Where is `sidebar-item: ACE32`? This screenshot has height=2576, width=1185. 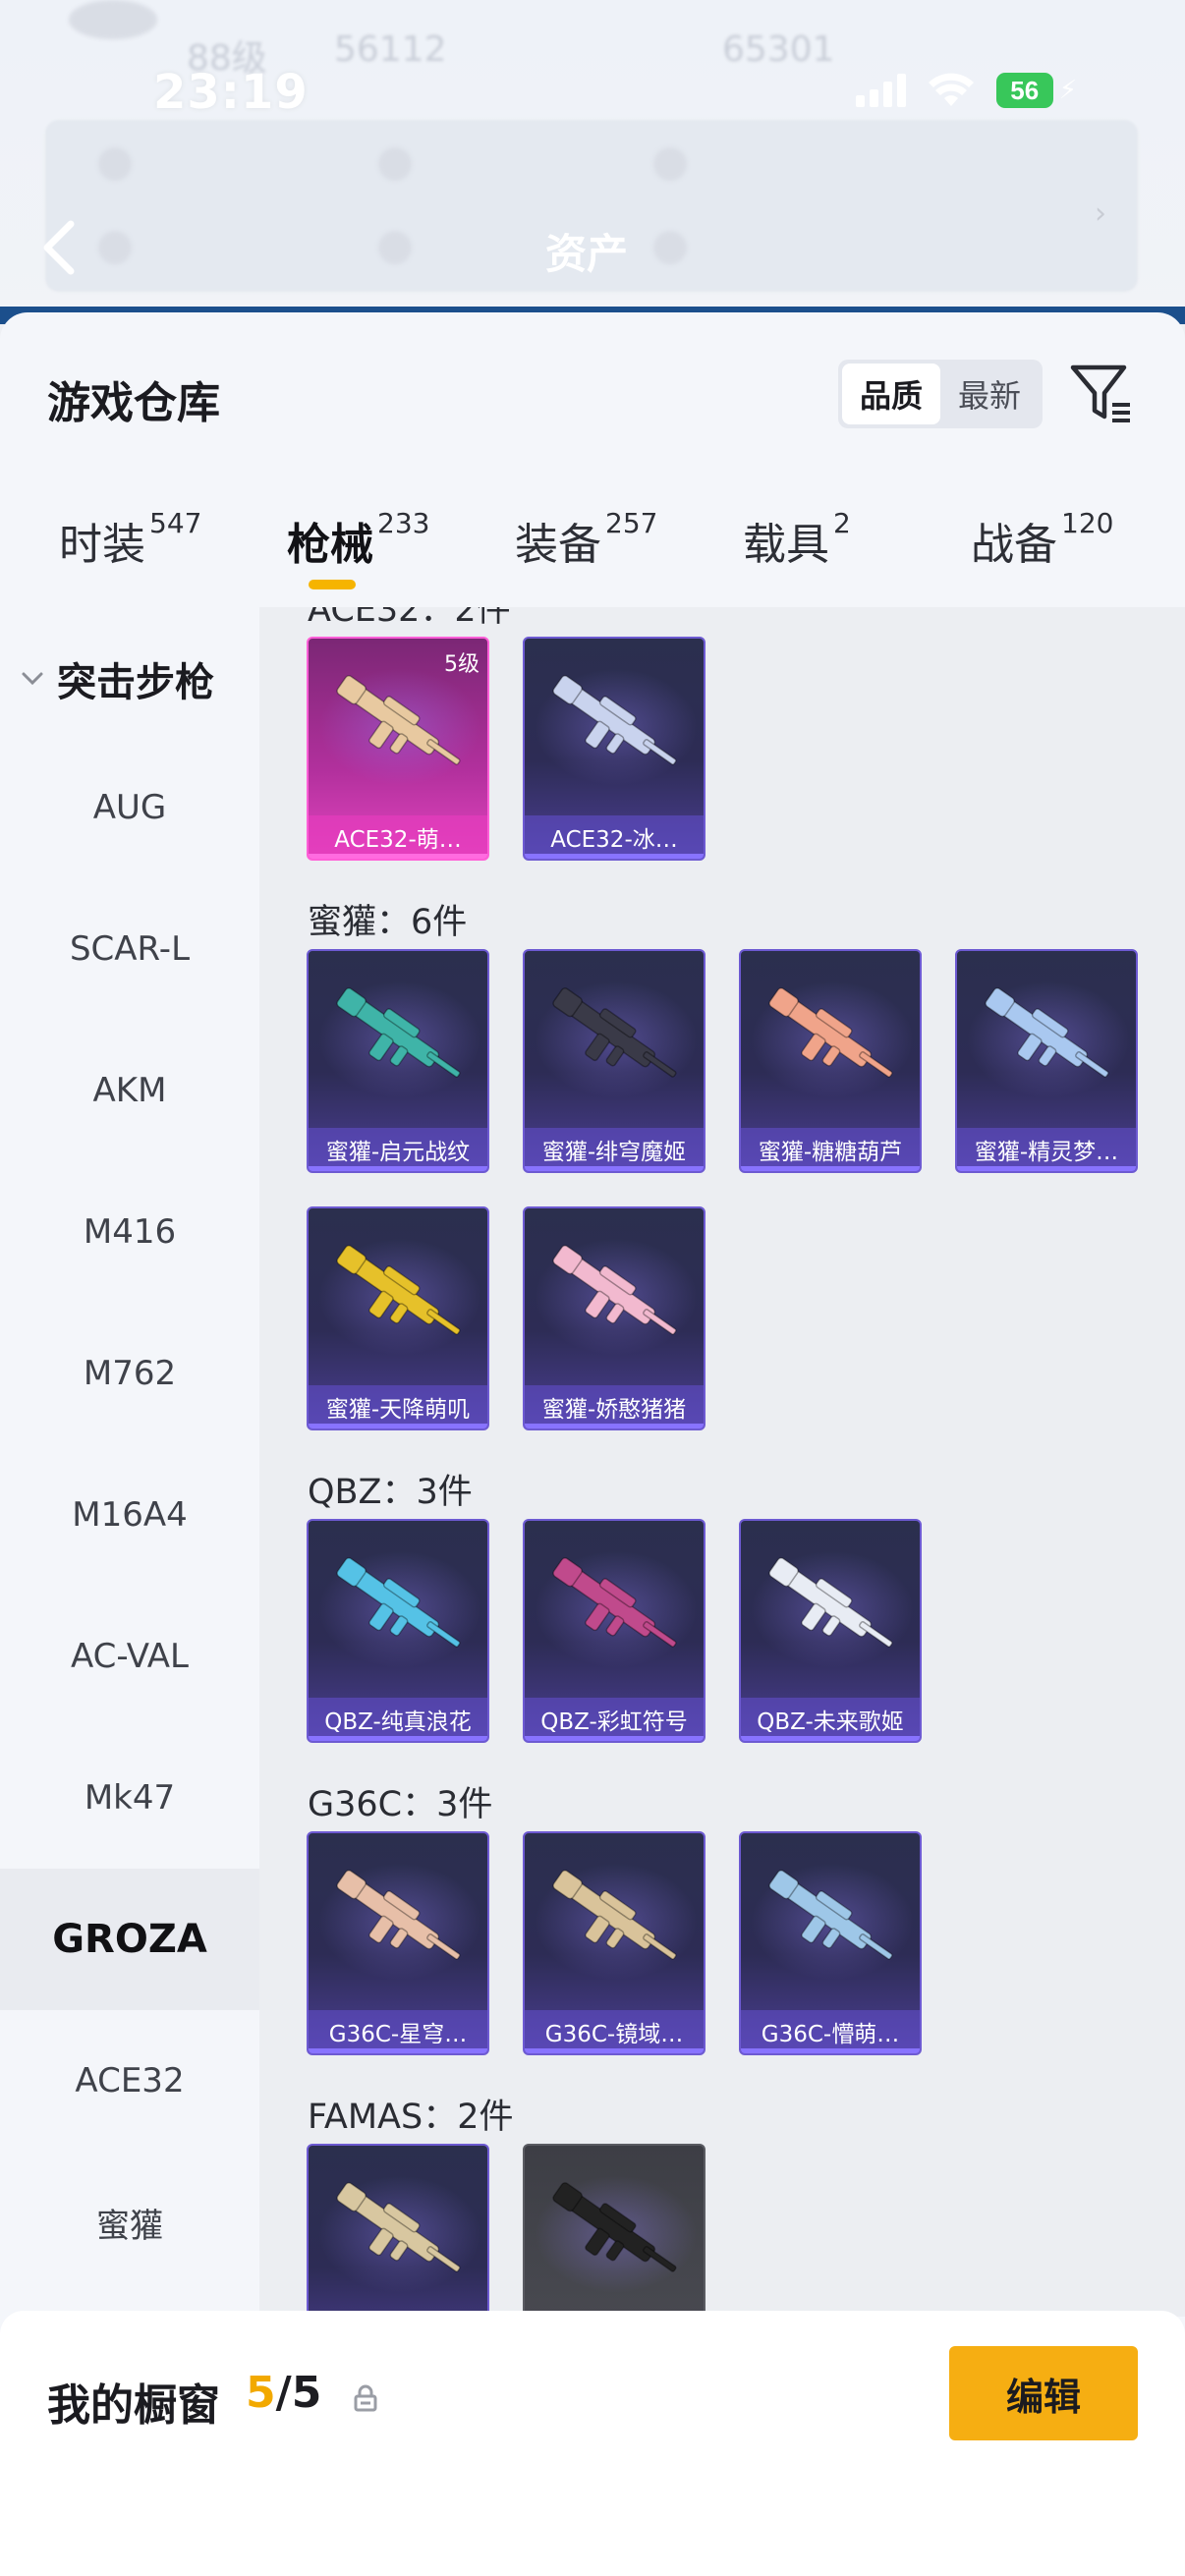
sidebar-item: ACE32 is located at coordinates (130, 2081).